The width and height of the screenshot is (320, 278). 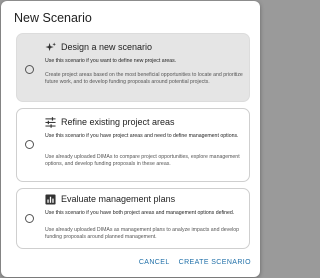 What do you see at coordinates (118, 122) in the screenshot?
I see `option-title: Refine existing project areas` at bounding box center [118, 122].